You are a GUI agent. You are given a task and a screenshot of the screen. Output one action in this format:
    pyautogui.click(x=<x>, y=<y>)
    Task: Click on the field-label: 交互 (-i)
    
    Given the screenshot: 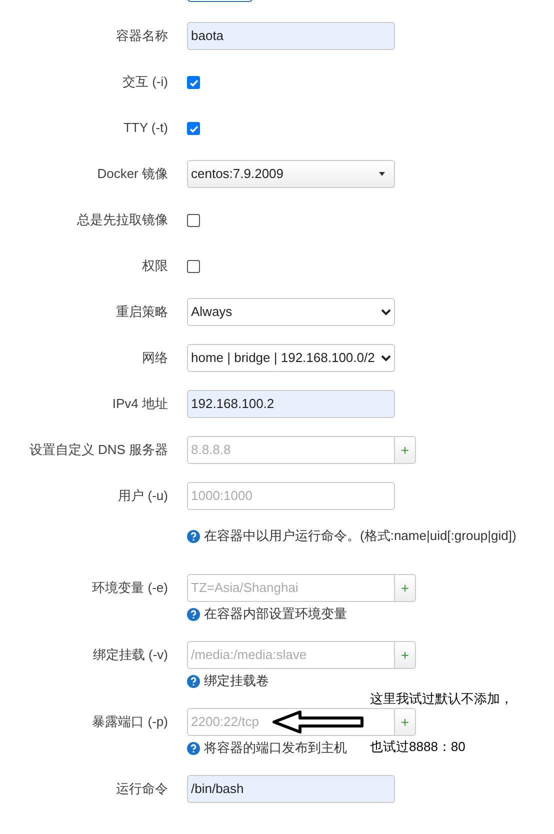 What is the action you would take?
    pyautogui.click(x=145, y=81)
    